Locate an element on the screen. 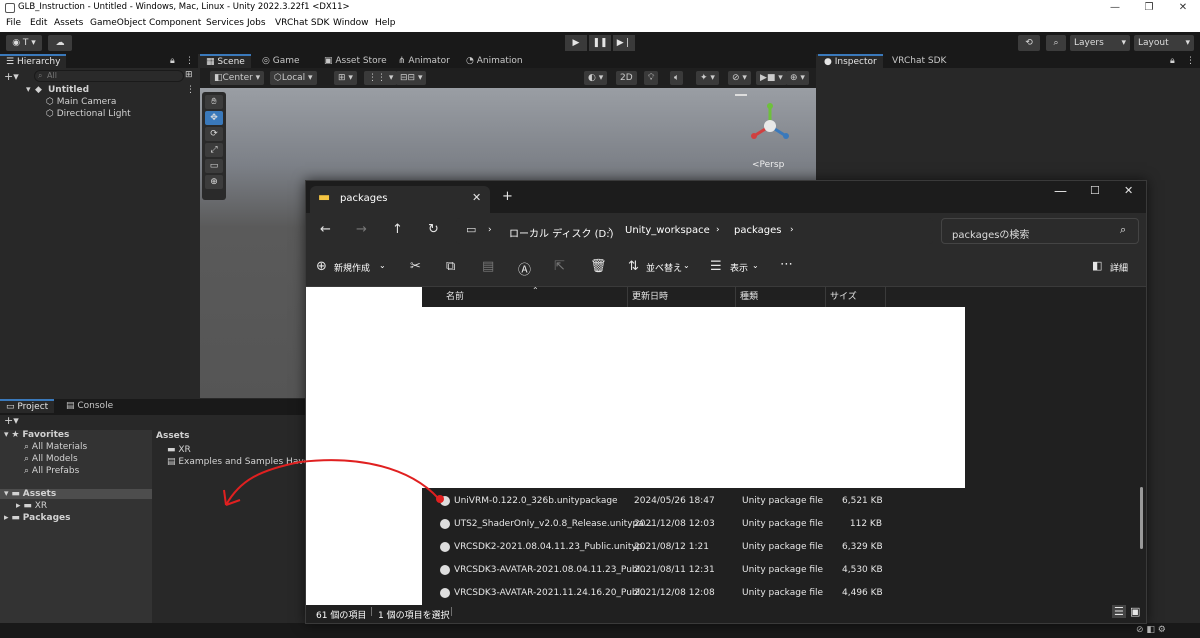 The height and width of the screenshot is (638, 1200). annotation-arrow-icon is located at coordinates (333, 482).